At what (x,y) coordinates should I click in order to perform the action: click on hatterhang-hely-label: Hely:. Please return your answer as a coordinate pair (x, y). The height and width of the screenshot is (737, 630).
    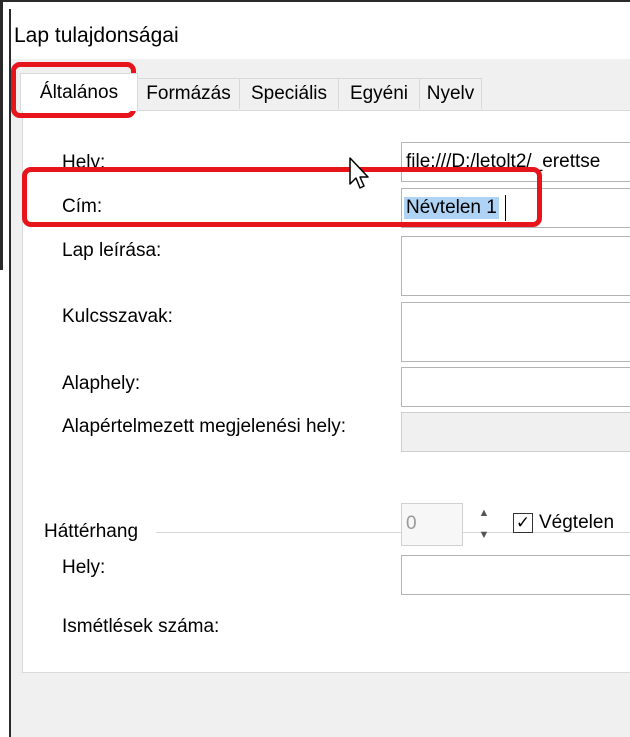
    Looking at the image, I should click on (84, 567).